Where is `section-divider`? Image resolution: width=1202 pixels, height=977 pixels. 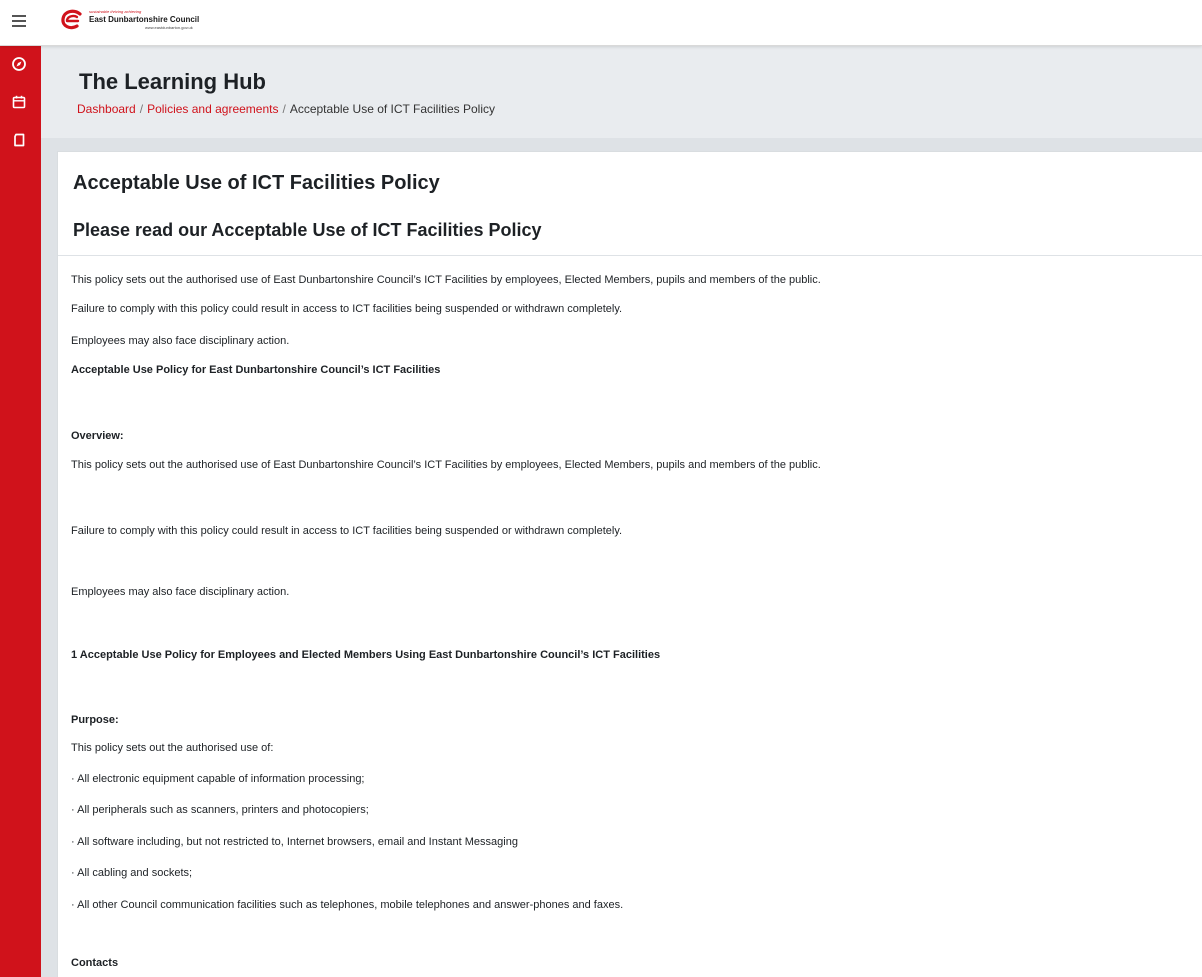
section-divider is located at coordinates (630, 255).